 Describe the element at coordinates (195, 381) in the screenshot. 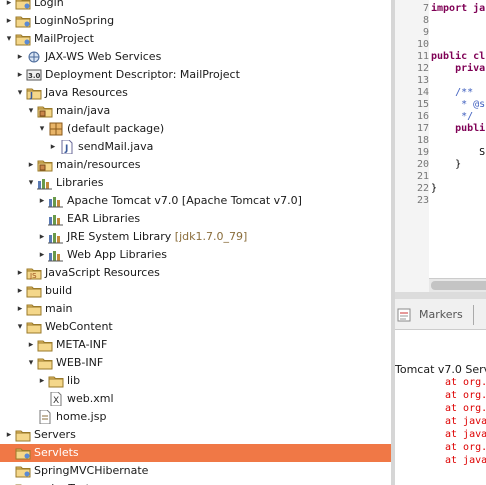

I see `tree-item: ▸ lib` at that location.